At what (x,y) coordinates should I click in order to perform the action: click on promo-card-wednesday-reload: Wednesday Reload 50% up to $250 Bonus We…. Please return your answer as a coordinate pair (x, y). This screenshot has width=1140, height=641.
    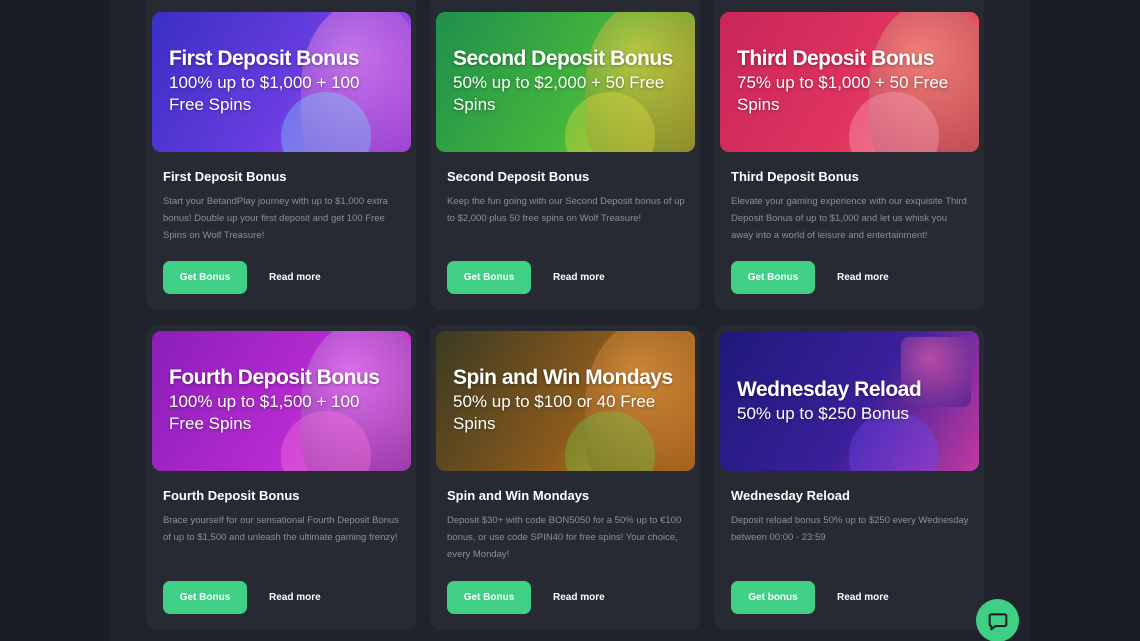
    Looking at the image, I should click on (849, 478).